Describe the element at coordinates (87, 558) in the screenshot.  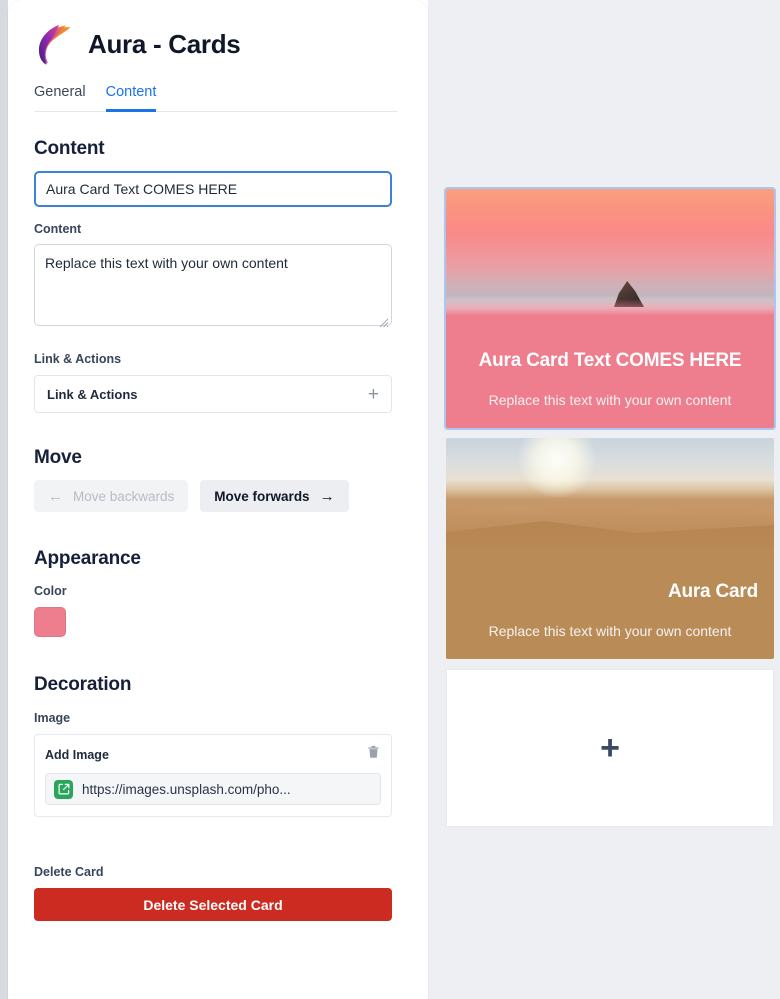
I see `appearance-section-heading: Appearance` at that location.